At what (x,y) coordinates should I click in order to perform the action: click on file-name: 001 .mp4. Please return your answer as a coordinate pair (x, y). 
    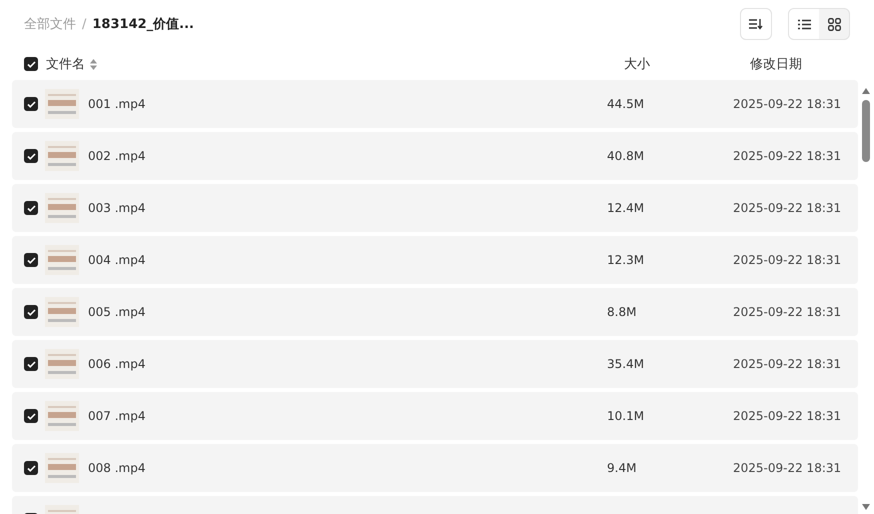
    Looking at the image, I should click on (117, 104).